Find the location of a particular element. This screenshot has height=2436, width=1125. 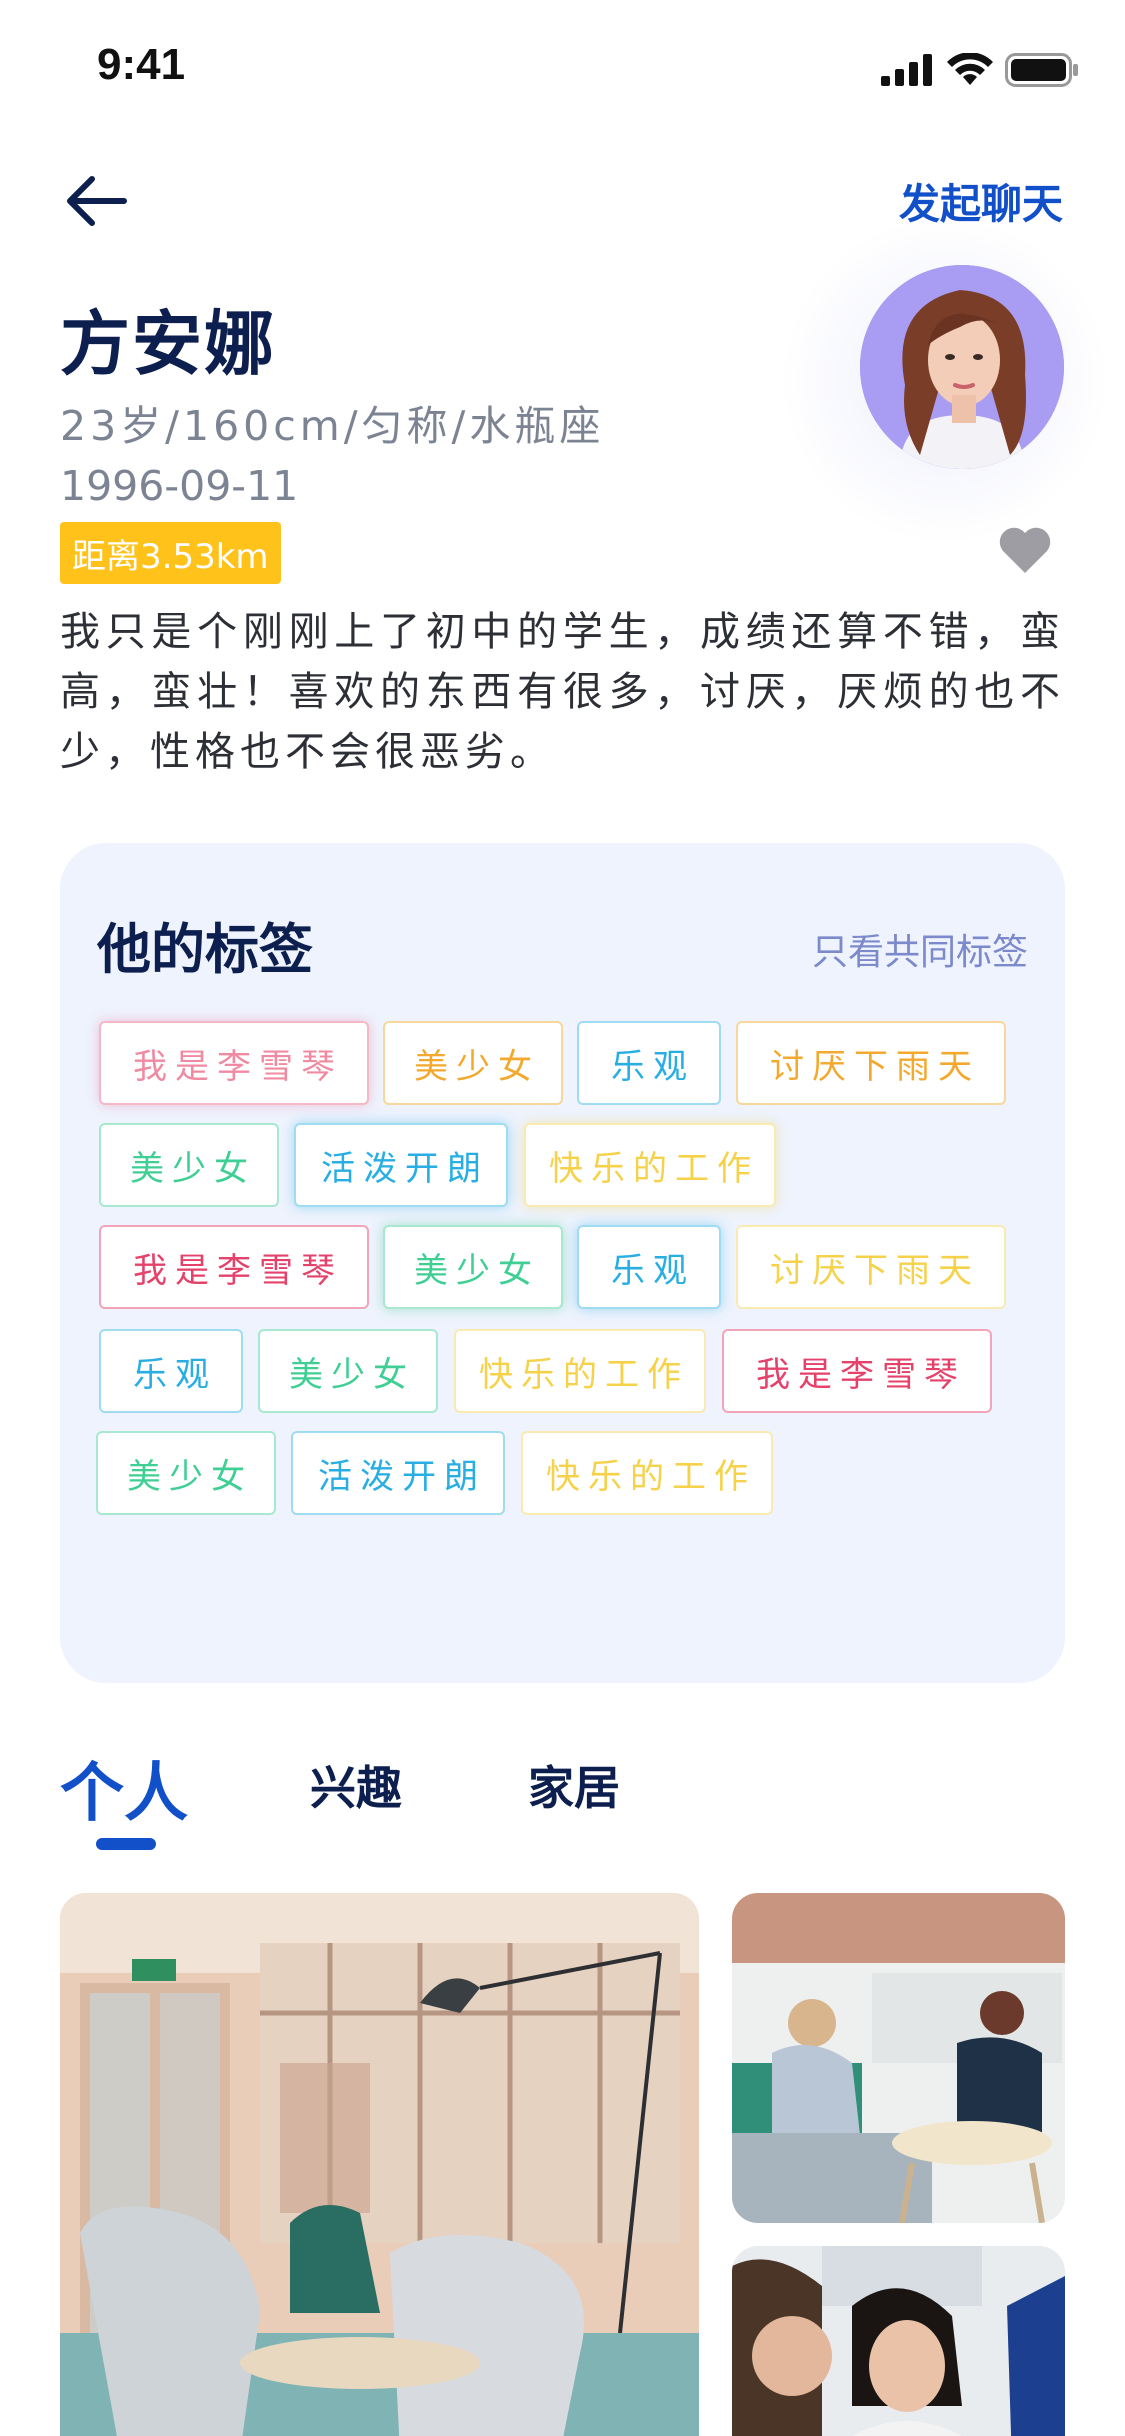

avatar-image is located at coordinates (962, 367).